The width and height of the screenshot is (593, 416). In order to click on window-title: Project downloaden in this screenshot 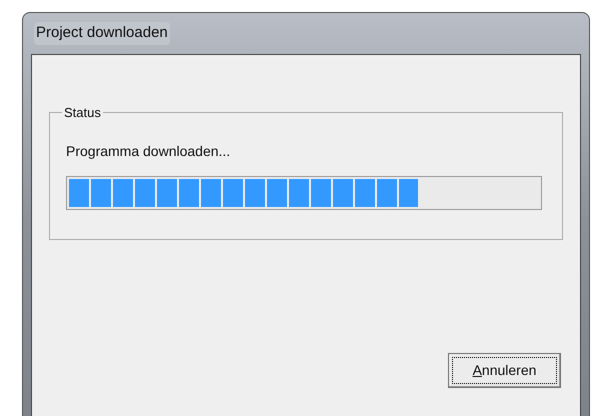, I will do `click(102, 33)`.